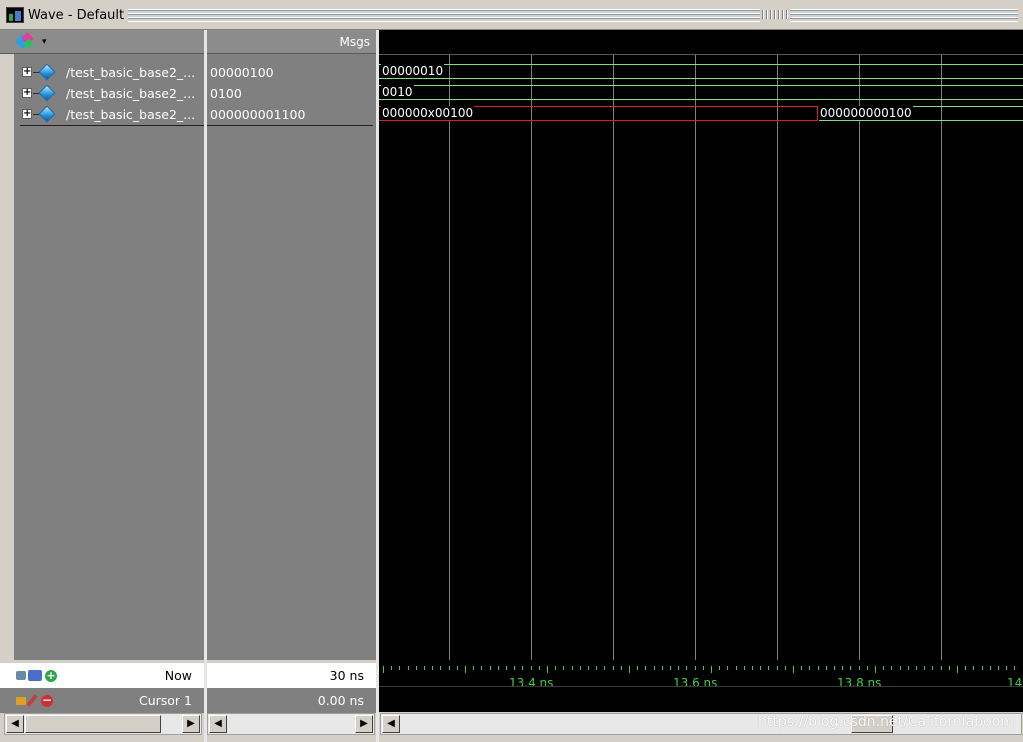 This screenshot has height=742, width=1023. I want to click on time-axis-separator, so click(701, 686).